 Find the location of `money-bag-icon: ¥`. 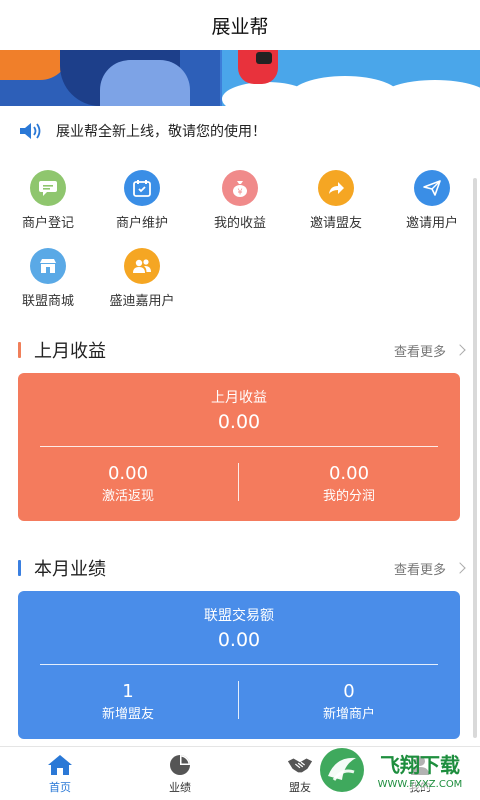

money-bag-icon: ¥ is located at coordinates (240, 188).